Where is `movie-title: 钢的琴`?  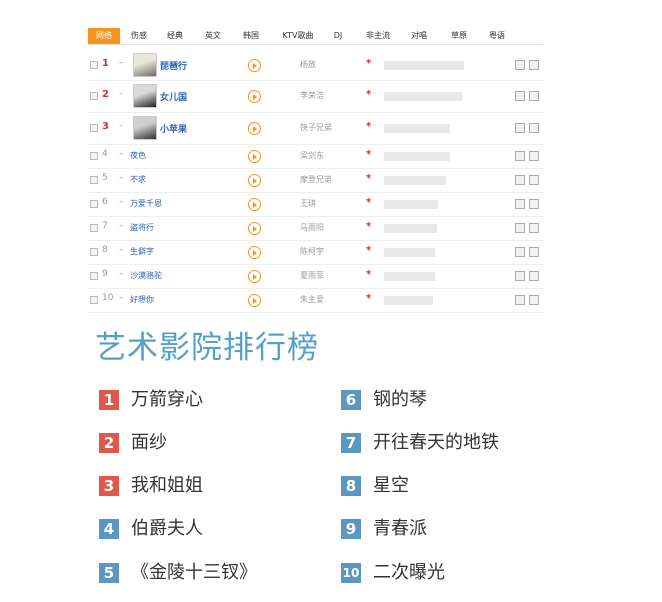 movie-title: 钢的琴 is located at coordinates (400, 400).